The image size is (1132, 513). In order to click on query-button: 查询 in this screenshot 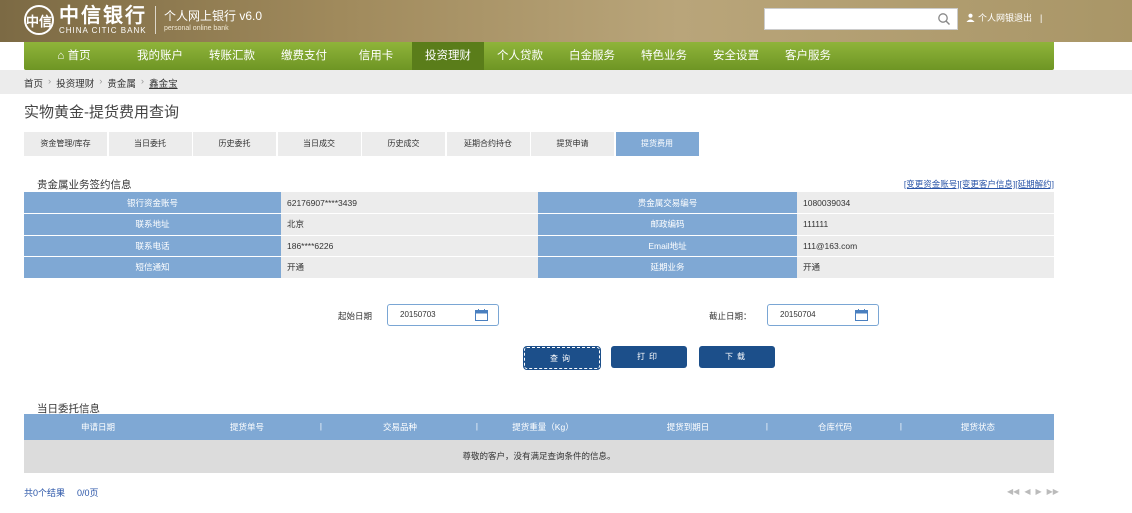, I will do `click(562, 358)`.